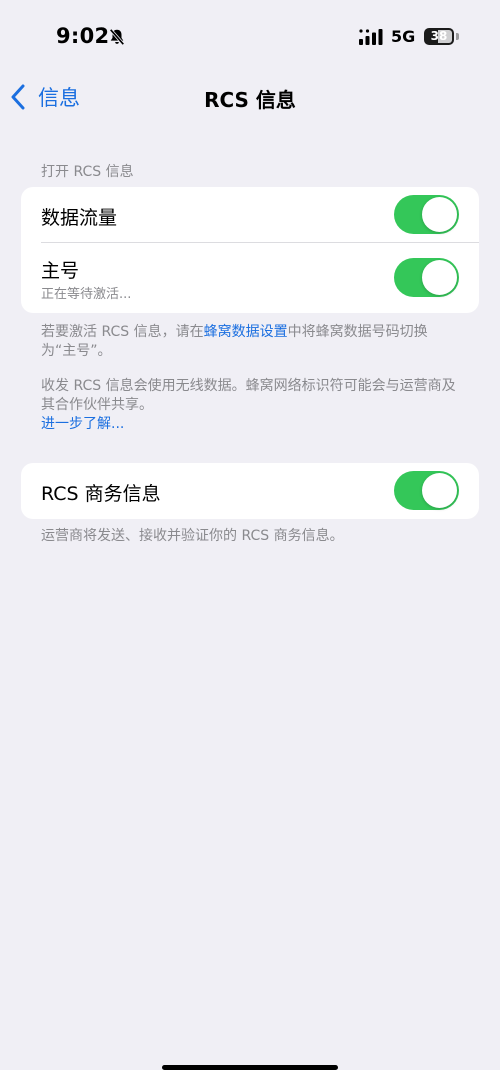 The width and height of the screenshot is (500, 1070). What do you see at coordinates (250, 215) in the screenshot?
I see `row-cellular-data: 数据流量` at bounding box center [250, 215].